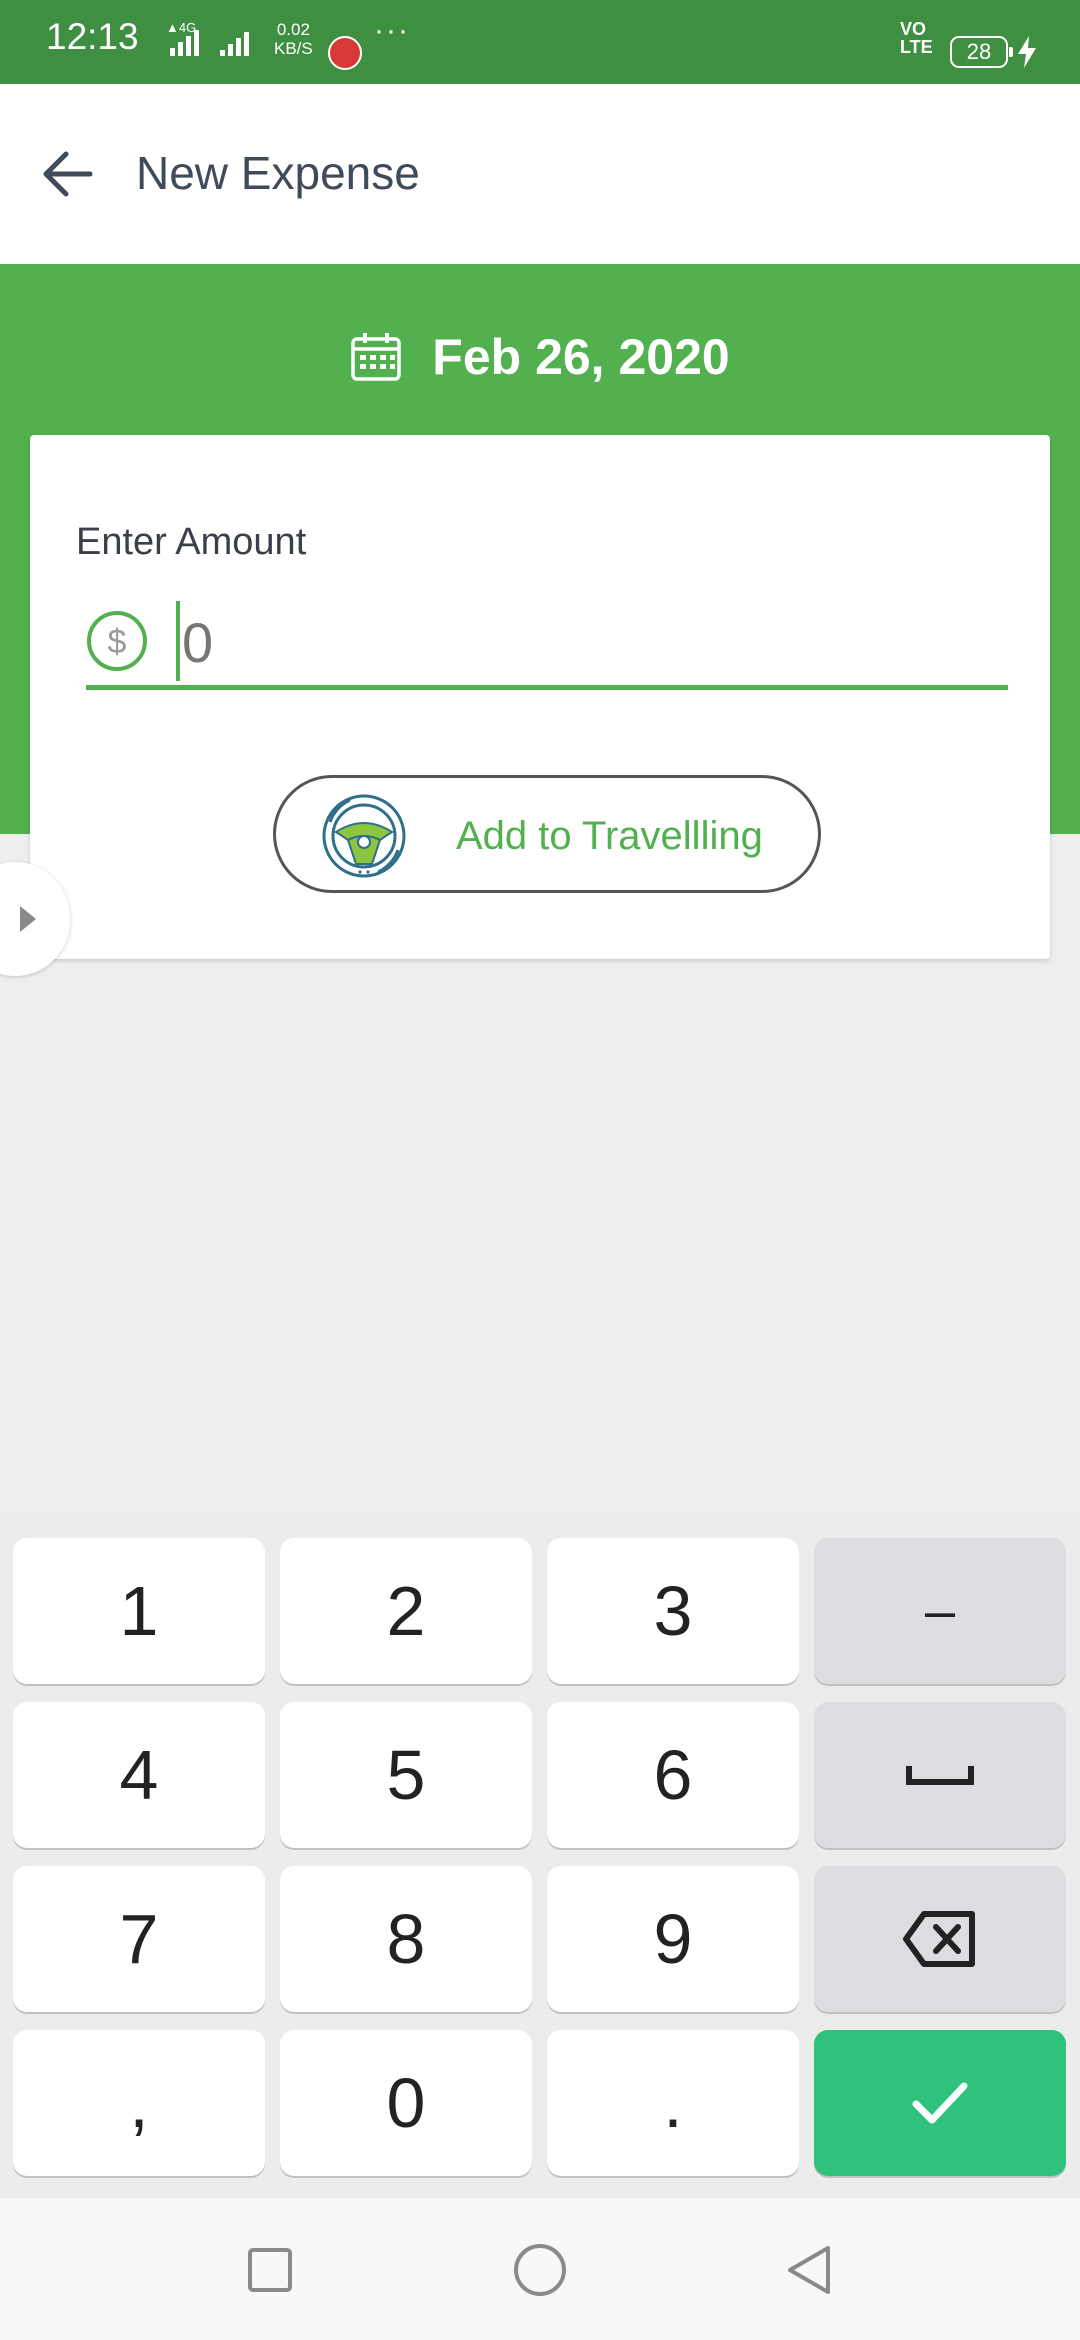 The height and width of the screenshot is (2340, 1080). Describe the element at coordinates (673, 1939) in the screenshot. I see `key-9: 9` at that location.